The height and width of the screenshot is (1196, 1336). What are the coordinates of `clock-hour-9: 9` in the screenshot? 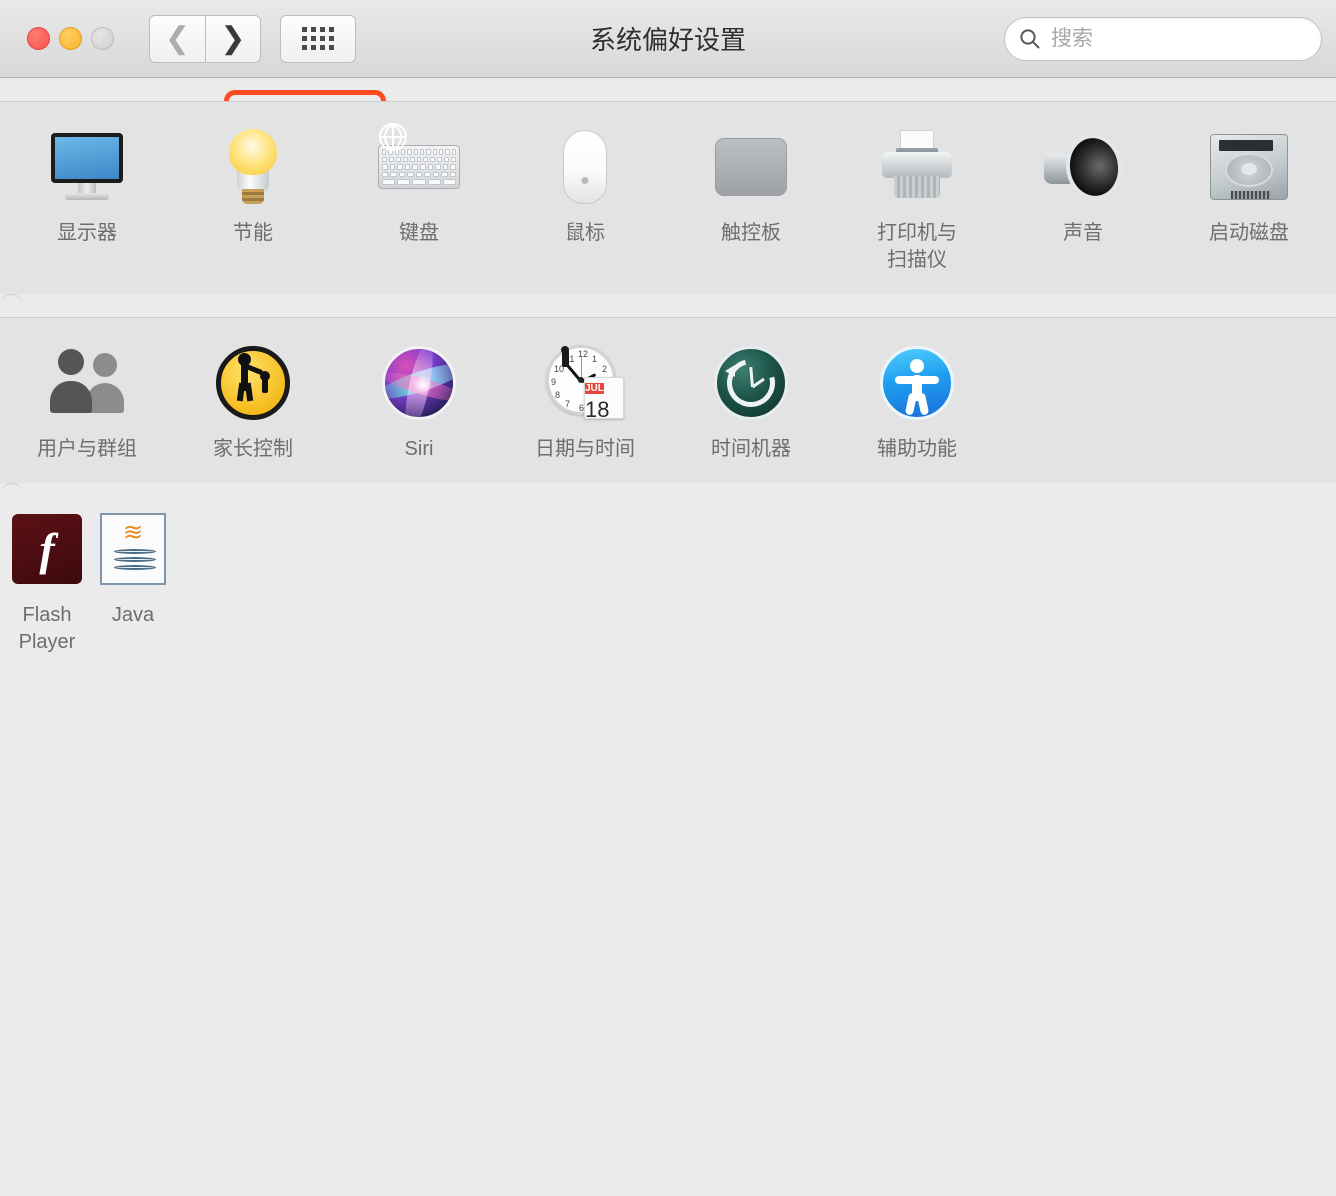 It's located at (554, 382).